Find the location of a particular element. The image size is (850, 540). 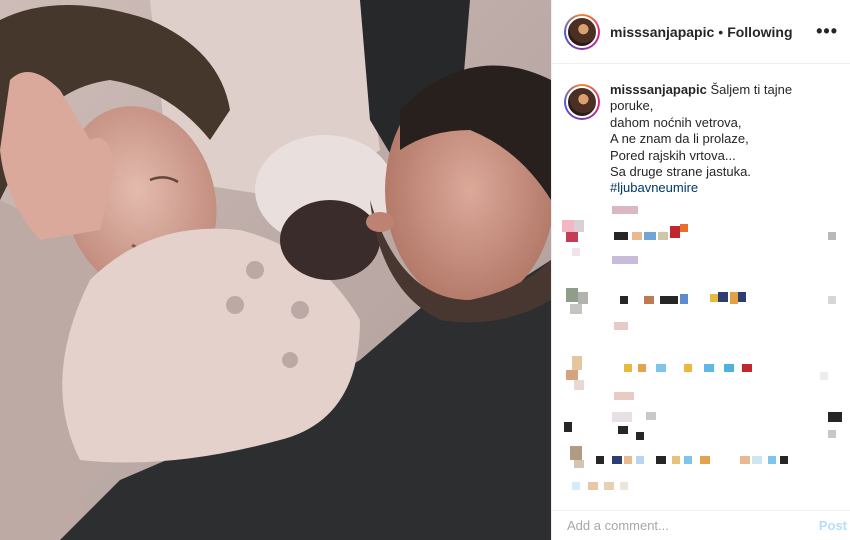

author-avatar is located at coordinates (582, 31).